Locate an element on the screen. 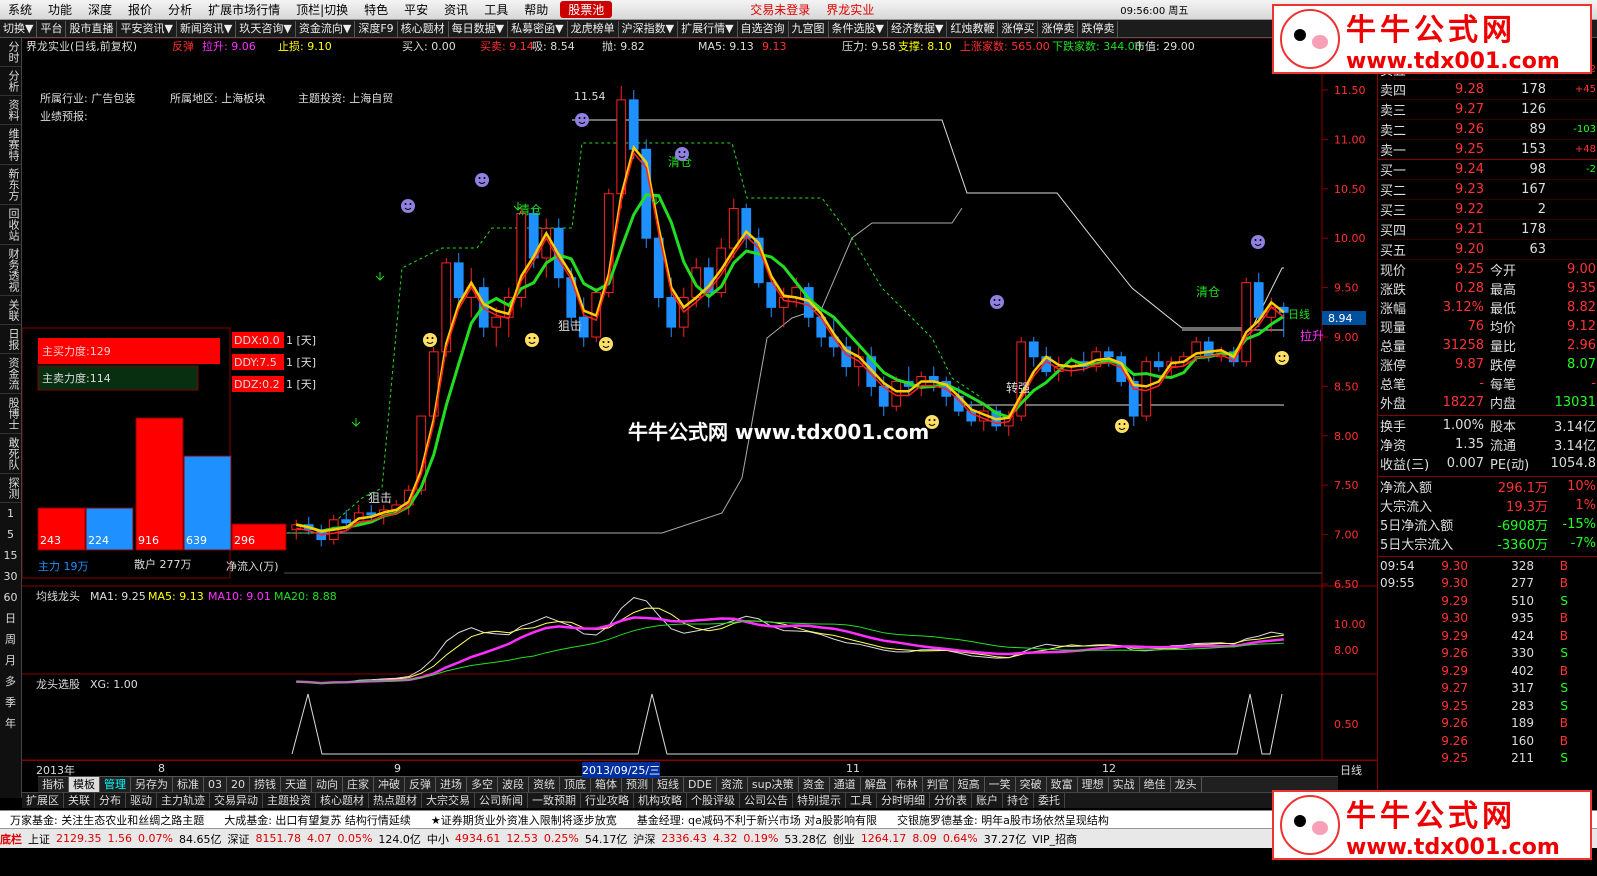 The width and height of the screenshot is (1597, 876). bottom-tab: 委托 is located at coordinates (1049, 800).